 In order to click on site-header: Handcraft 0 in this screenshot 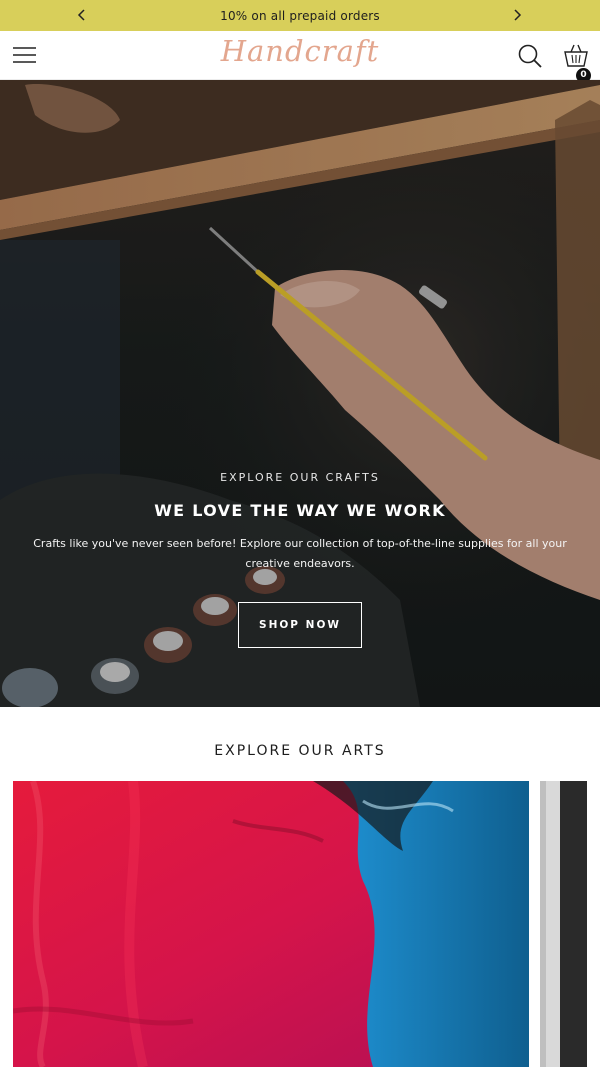, I will do `click(300, 57)`.